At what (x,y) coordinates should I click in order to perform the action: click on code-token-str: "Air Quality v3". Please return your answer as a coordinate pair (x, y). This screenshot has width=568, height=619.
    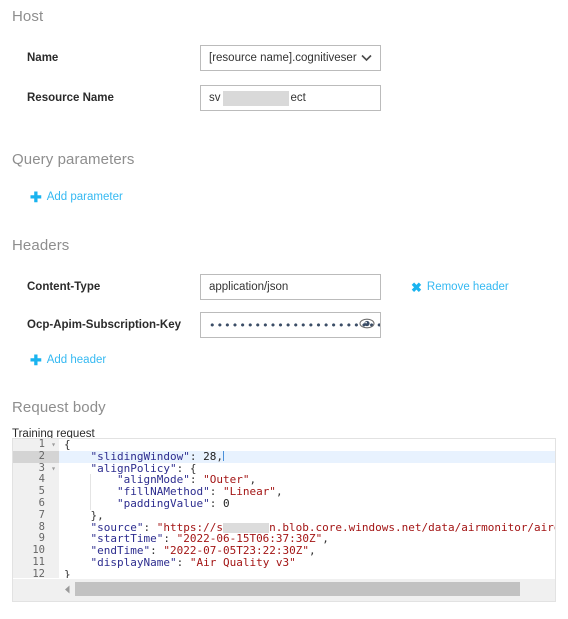
    Looking at the image, I should click on (242, 562).